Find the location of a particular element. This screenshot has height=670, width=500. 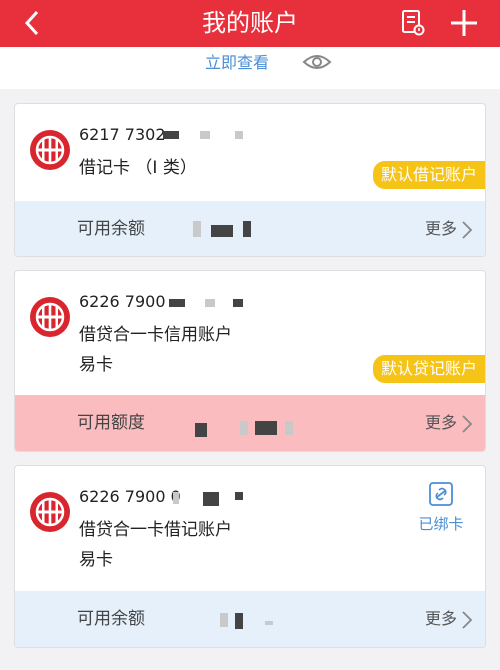

view-now-link: 立即查看 is located at coordinates (237, 63).